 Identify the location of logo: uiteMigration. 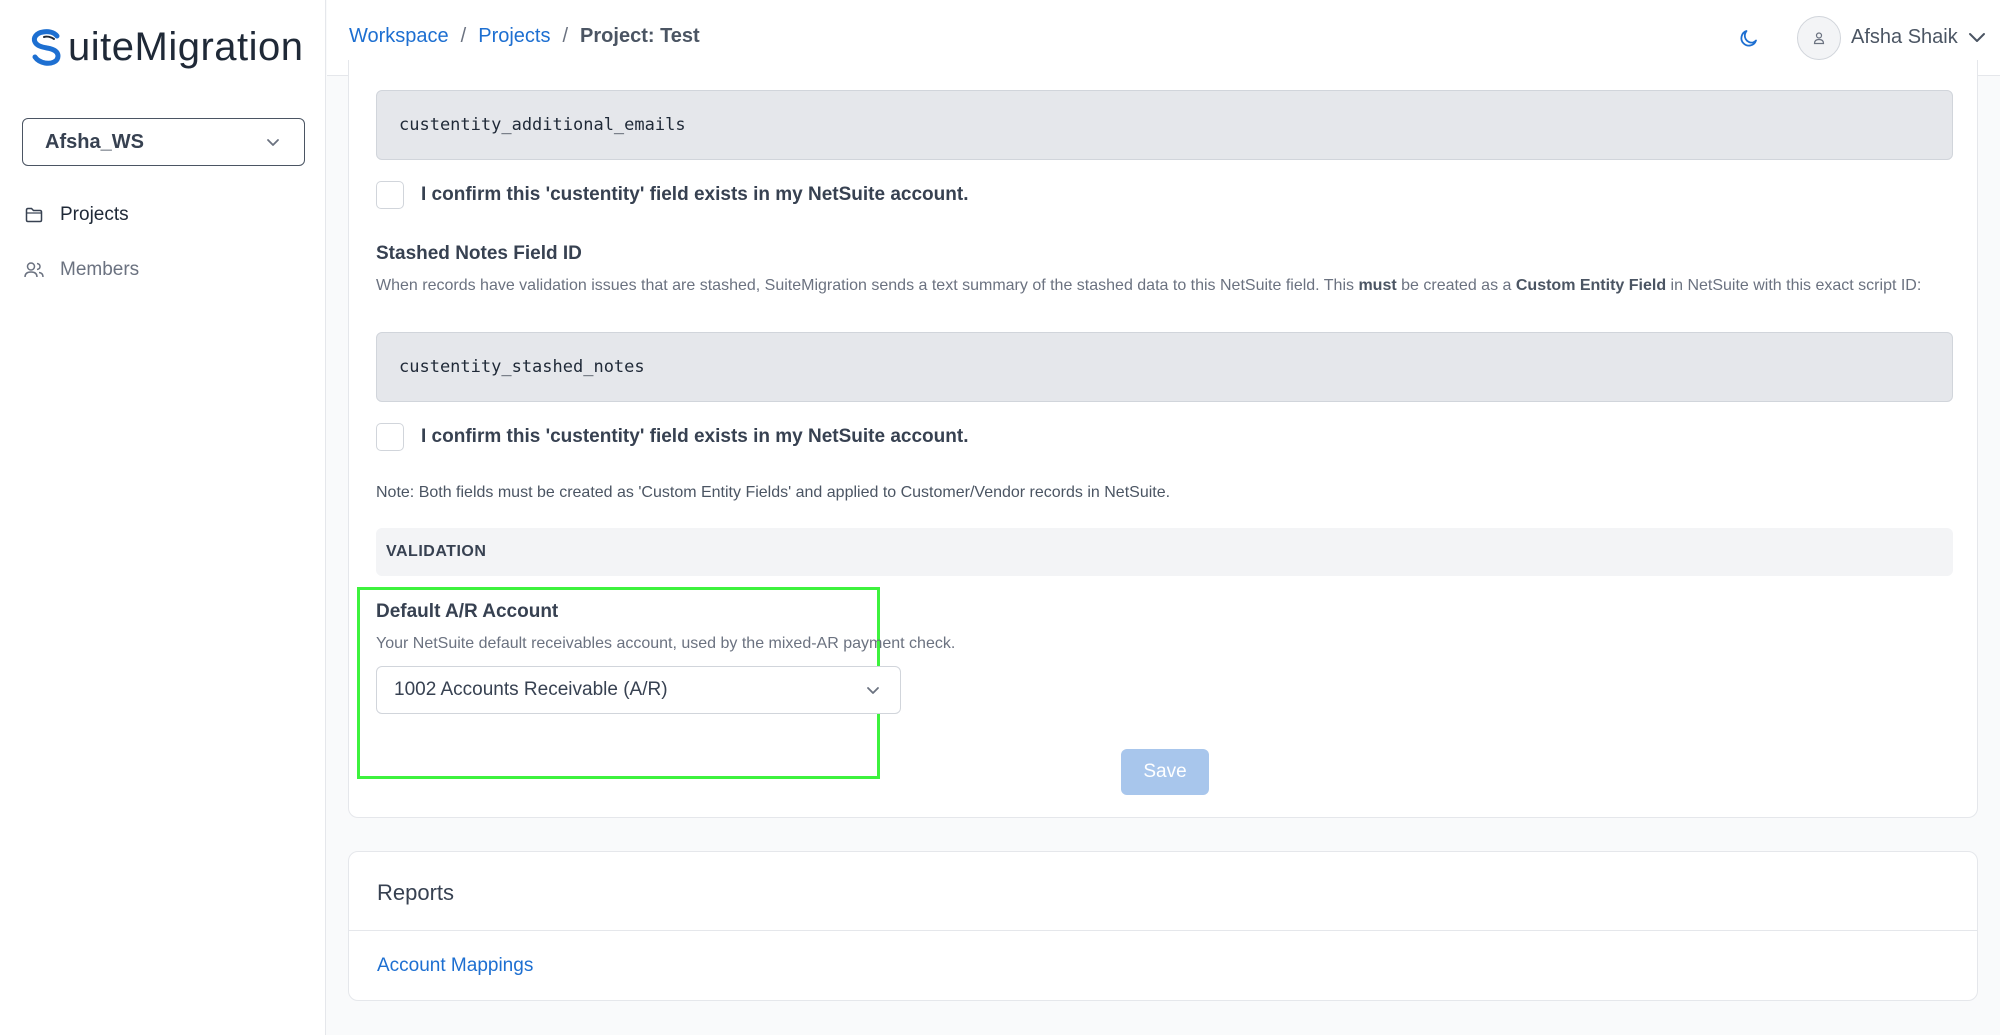
(166, 47).